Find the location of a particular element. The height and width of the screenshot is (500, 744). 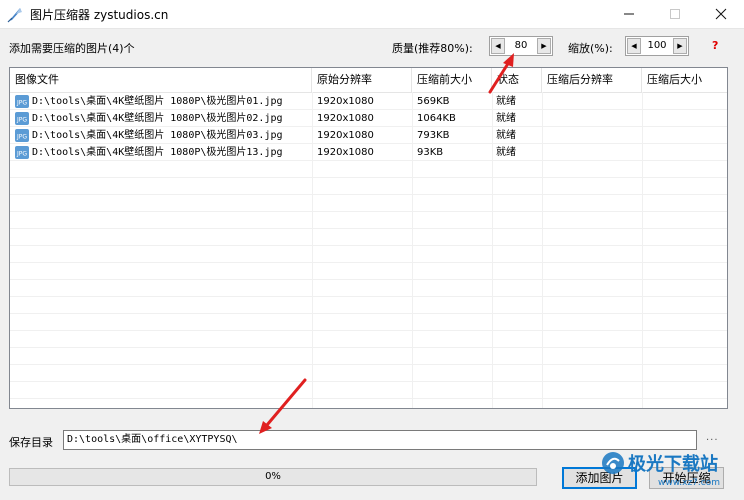

cell-file-path: D:\tools\桌面\4K壁纸图片 1080P\极光图片01.jpg is located at coordinates (157, 101).